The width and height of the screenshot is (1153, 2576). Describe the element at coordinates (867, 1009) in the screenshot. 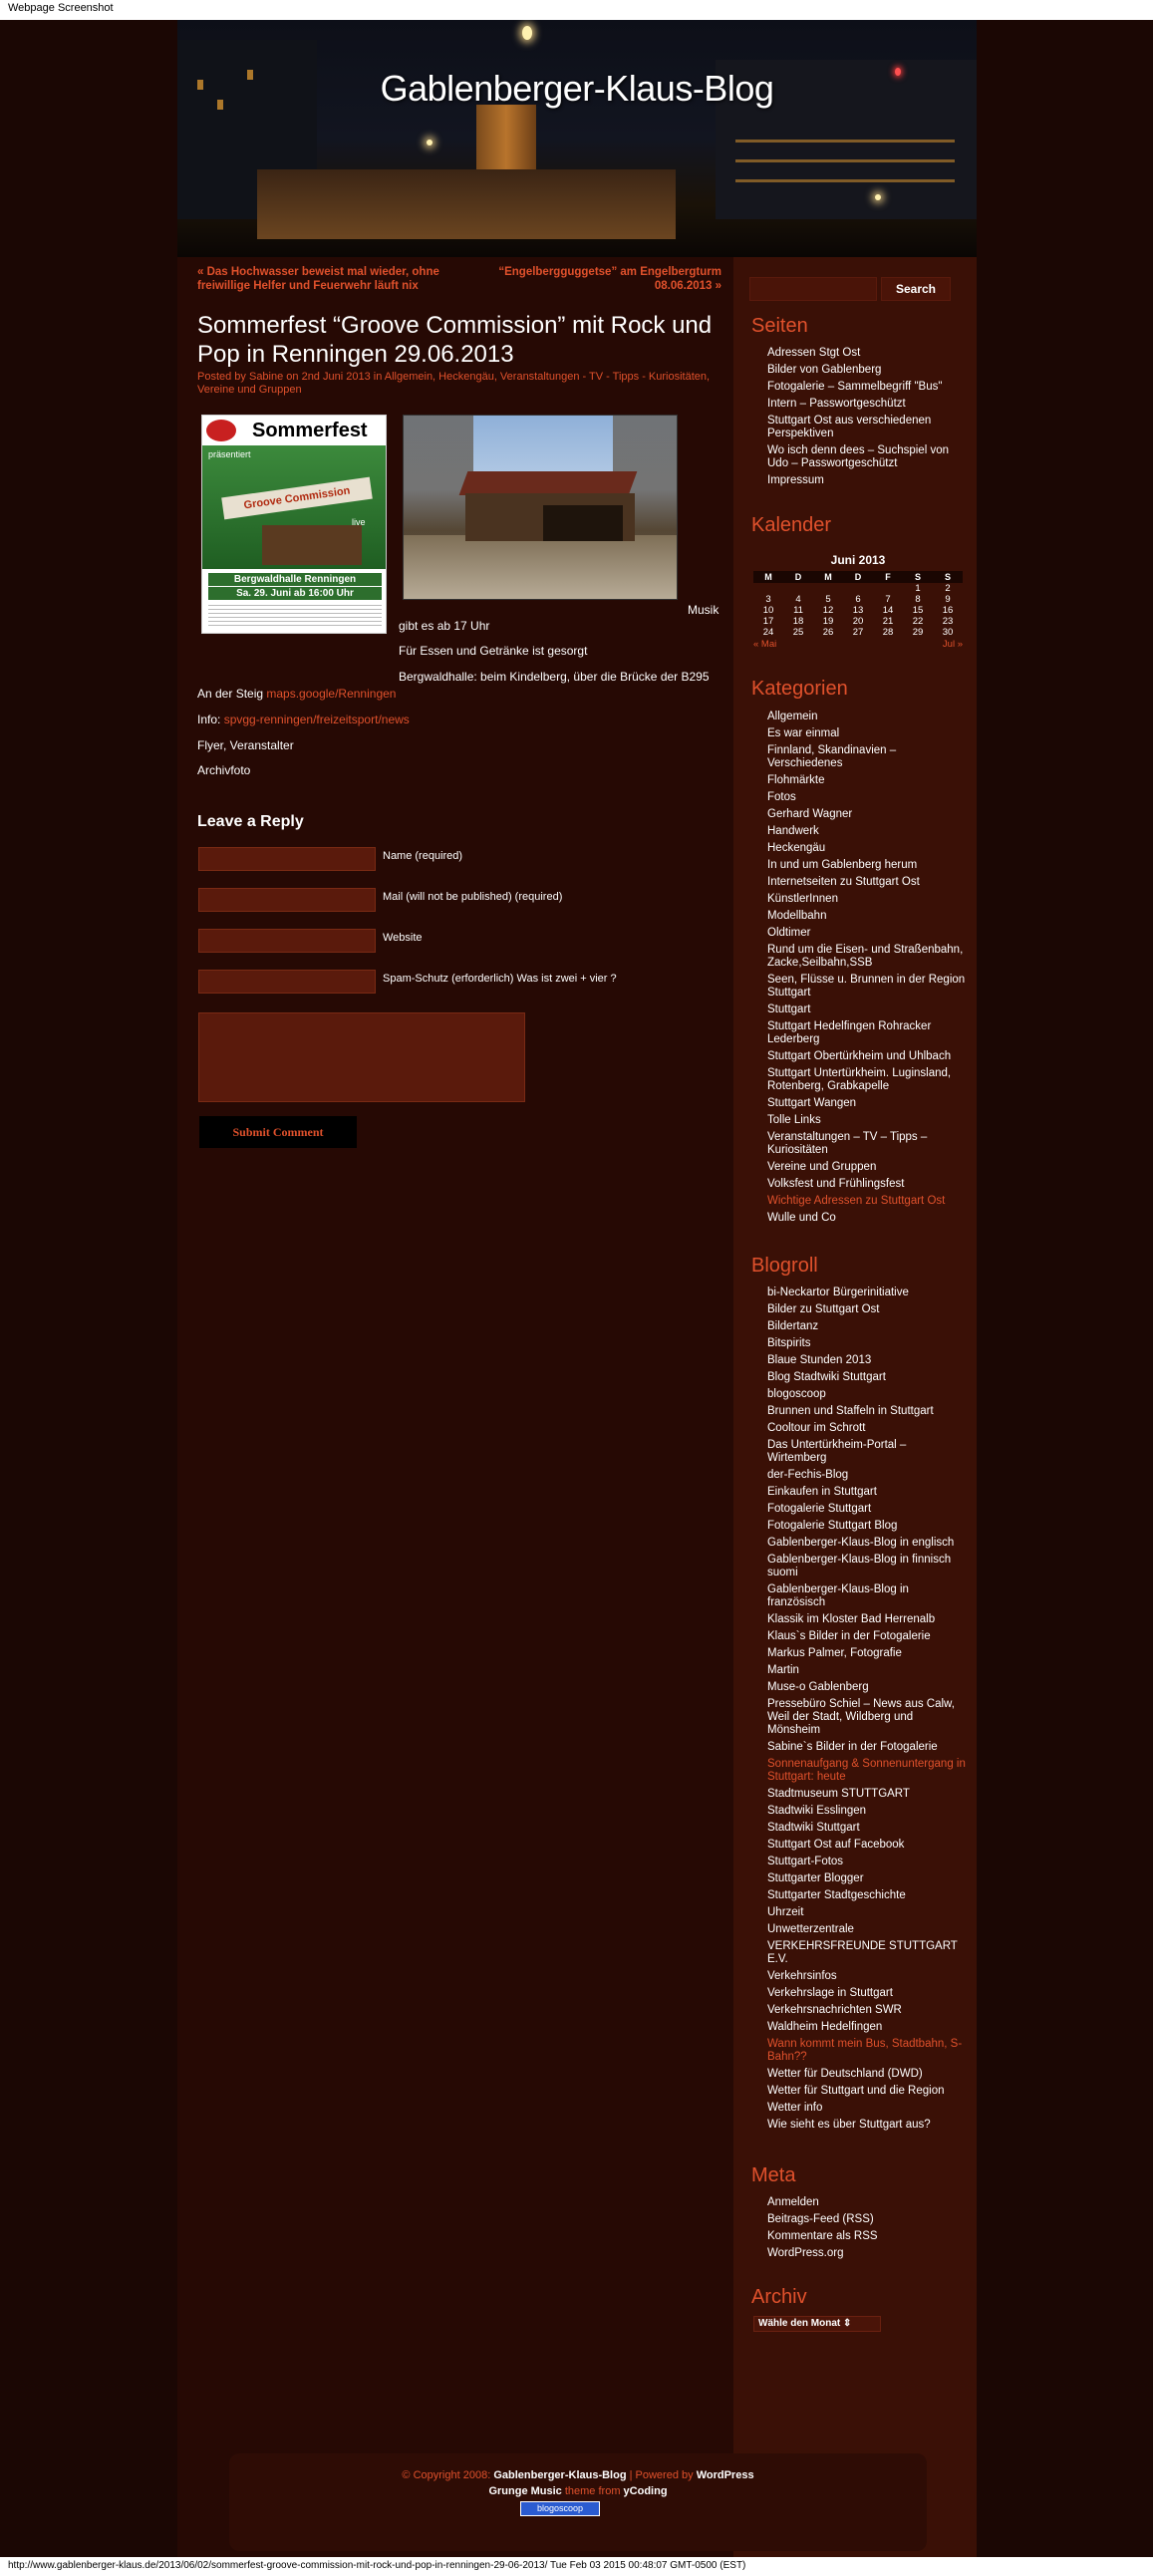

I see `kategorien-item: Stuttgart` at that location.